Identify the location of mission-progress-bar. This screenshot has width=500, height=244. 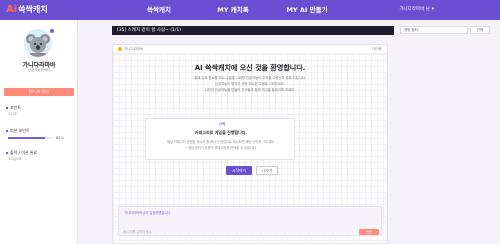
(30, 138).